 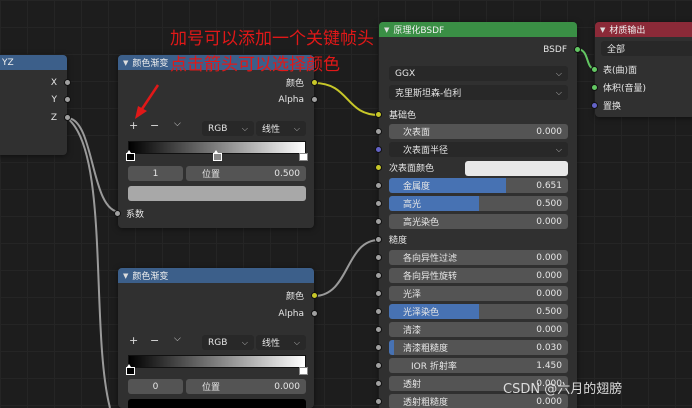 What do you see at coordinates (255, 65) in the screenshot?
I see `annotation-line-2: 点击箭头可以选择颜色` at bounding box center [255, 65].